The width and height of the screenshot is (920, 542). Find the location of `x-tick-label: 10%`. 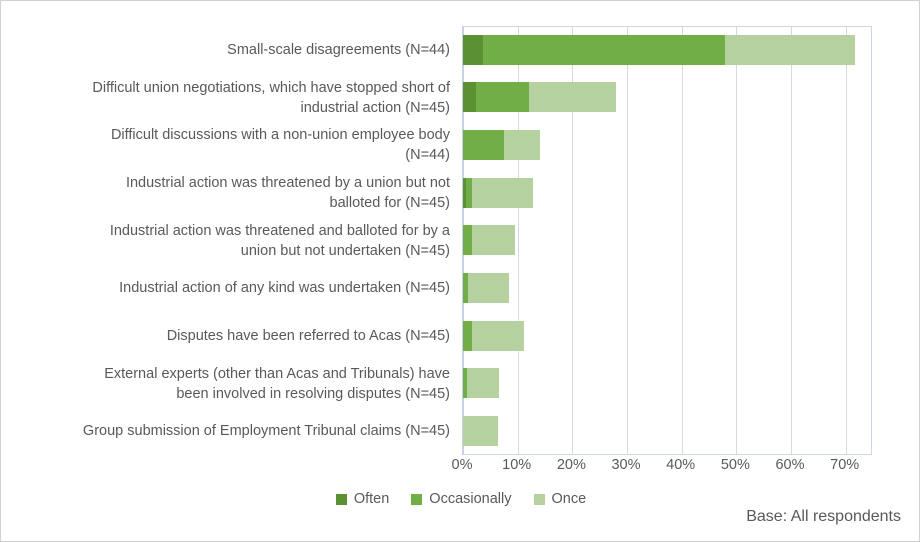

x-tick-label: 10% is located at coordinates (517, 465).